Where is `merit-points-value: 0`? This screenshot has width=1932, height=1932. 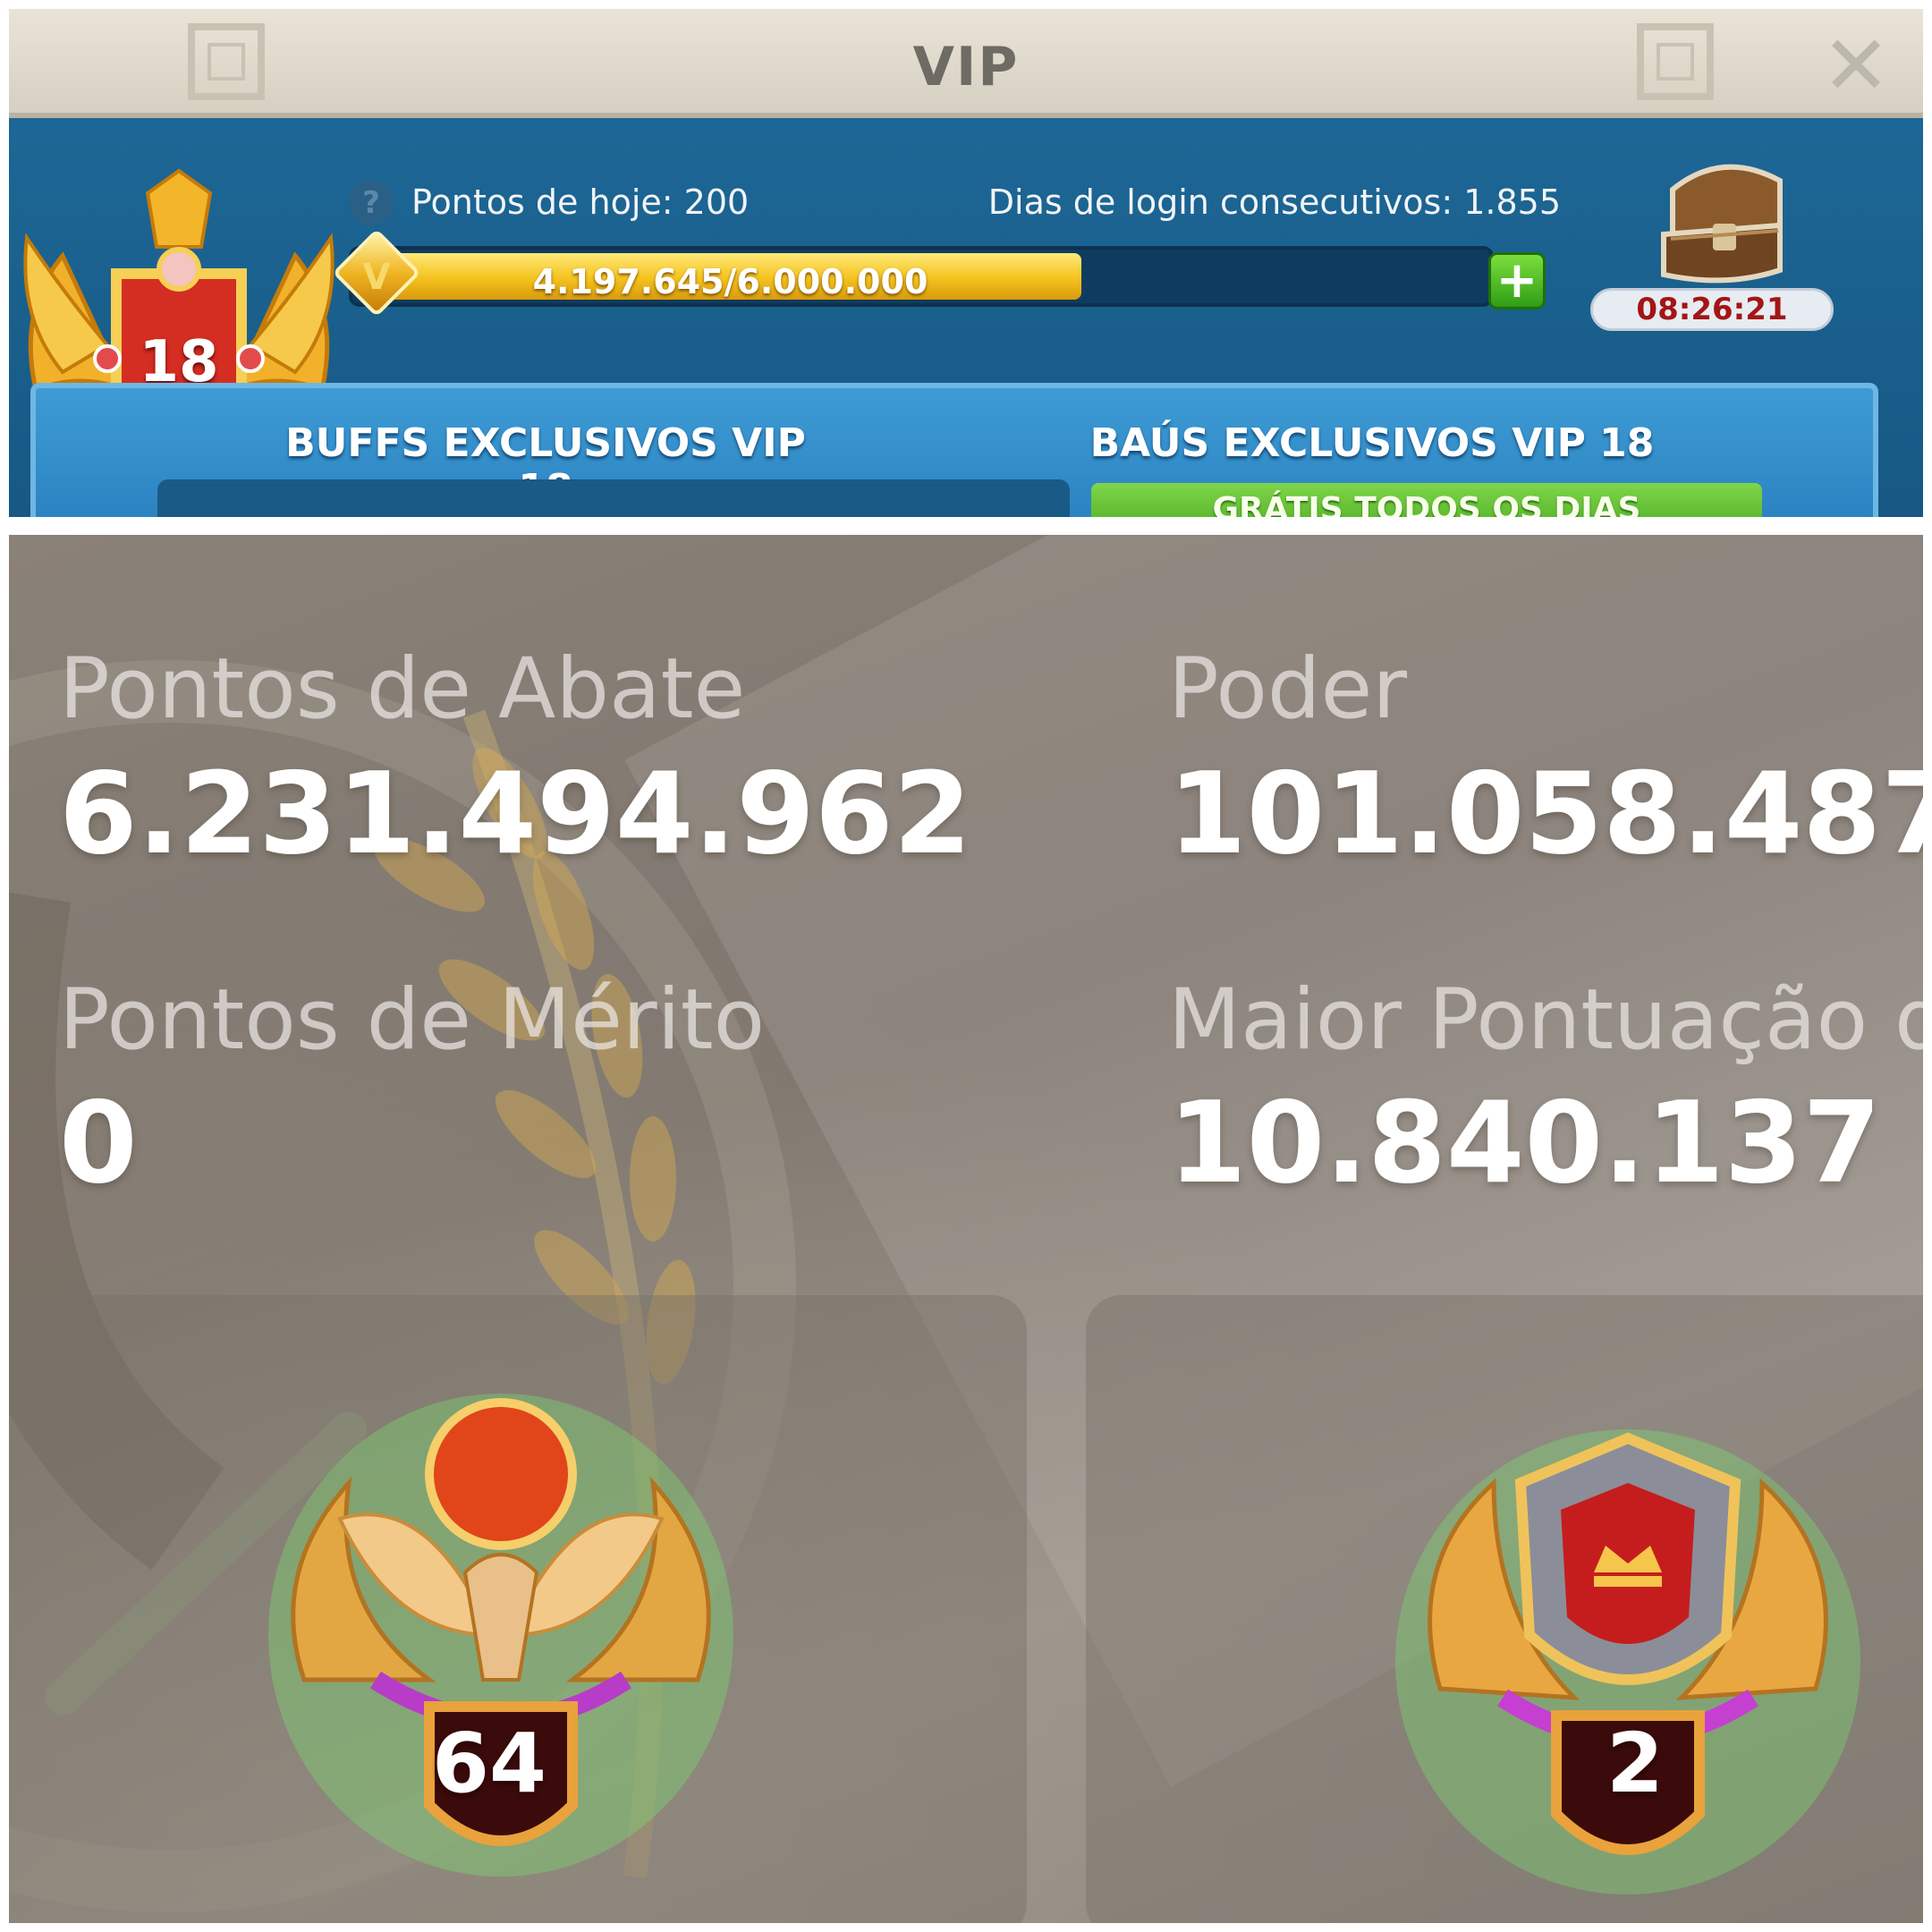 merit-points-value: 0 is located at coordinates (98, 1142).